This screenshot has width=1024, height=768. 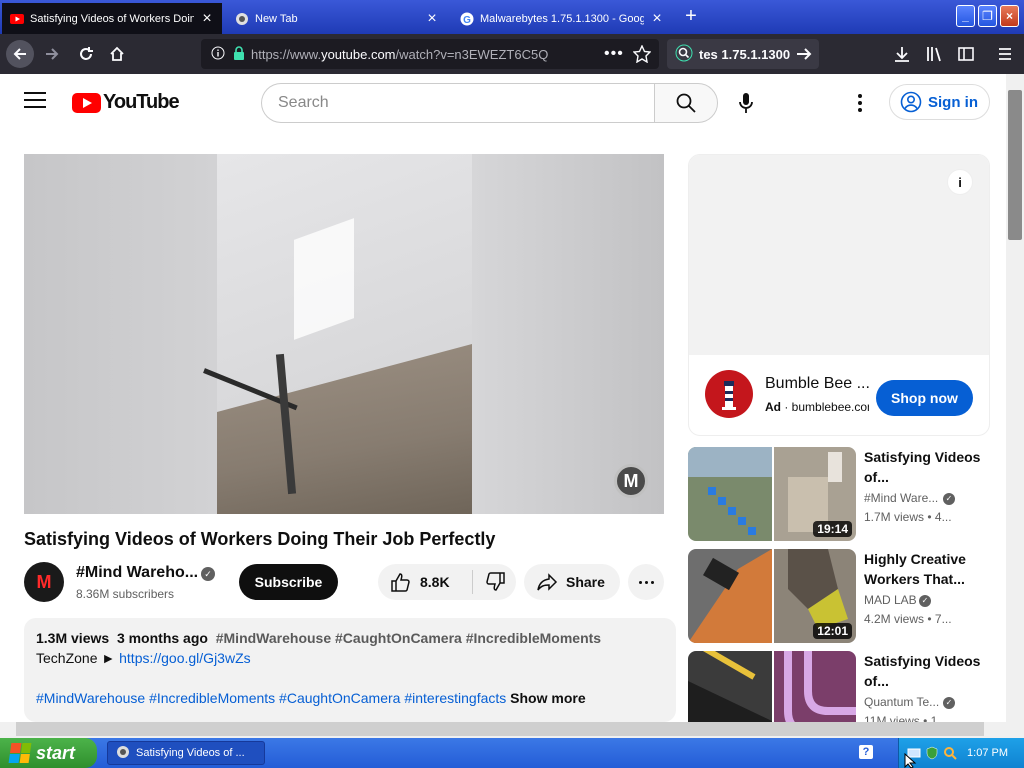 I want to click on scrollbar-thumb, so click(x=1015, y=165).